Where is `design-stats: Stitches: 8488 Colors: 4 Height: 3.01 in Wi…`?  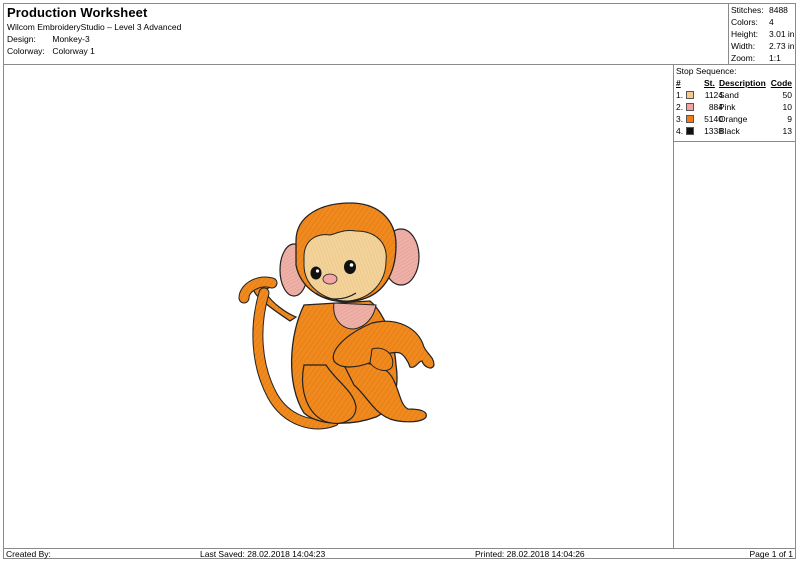 design-stats: Stitches: 8488 Colors: 4 Height: 3.01 in Wi… is located at coordinates (762, 34).